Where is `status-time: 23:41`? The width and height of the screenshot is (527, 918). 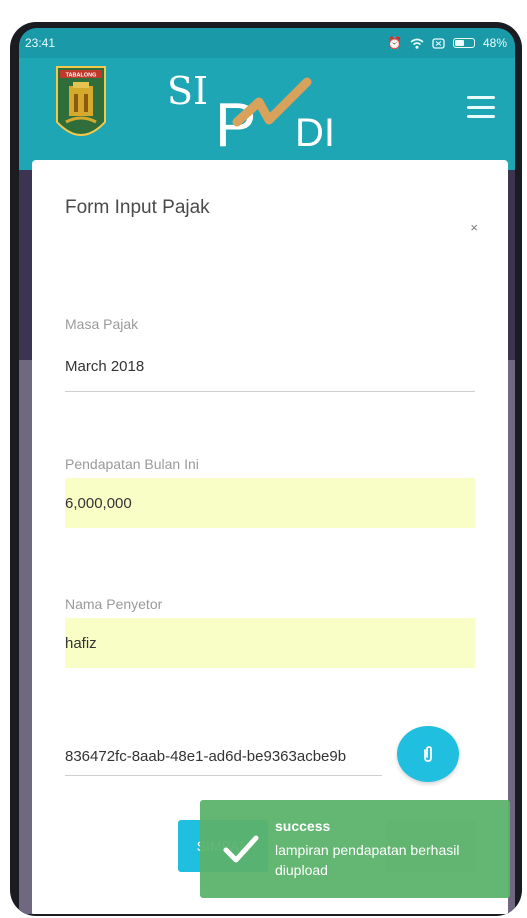 status-time: 23:41 is located at coordinates (40, 43).